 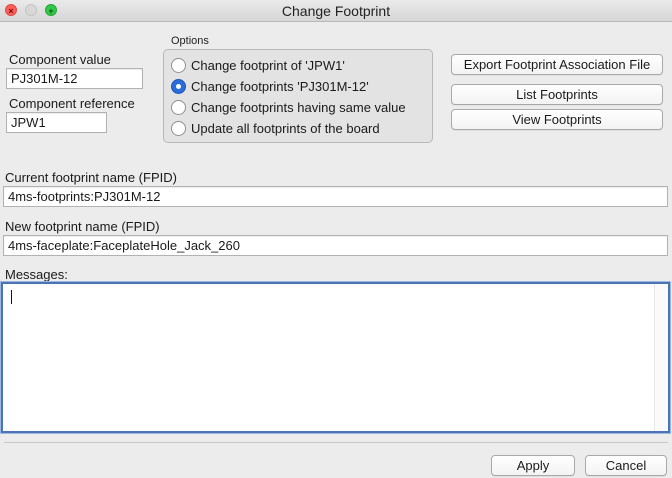 What do you see at coordinates (336, 442) in the screenshot?
I see `footer-separator` at bounding box center [336, 442].